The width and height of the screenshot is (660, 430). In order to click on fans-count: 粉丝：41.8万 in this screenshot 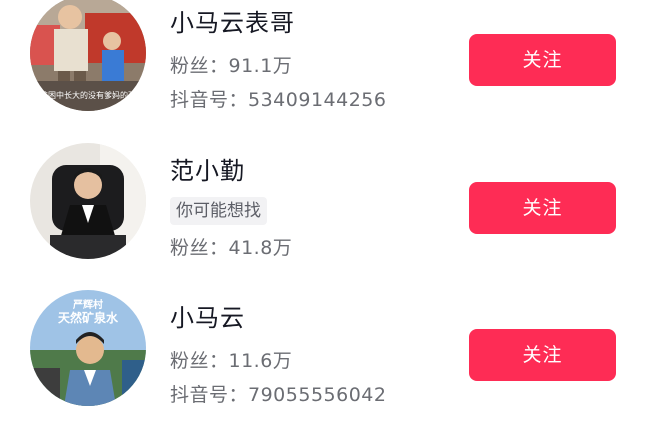, I will do `click(231, 248)`.